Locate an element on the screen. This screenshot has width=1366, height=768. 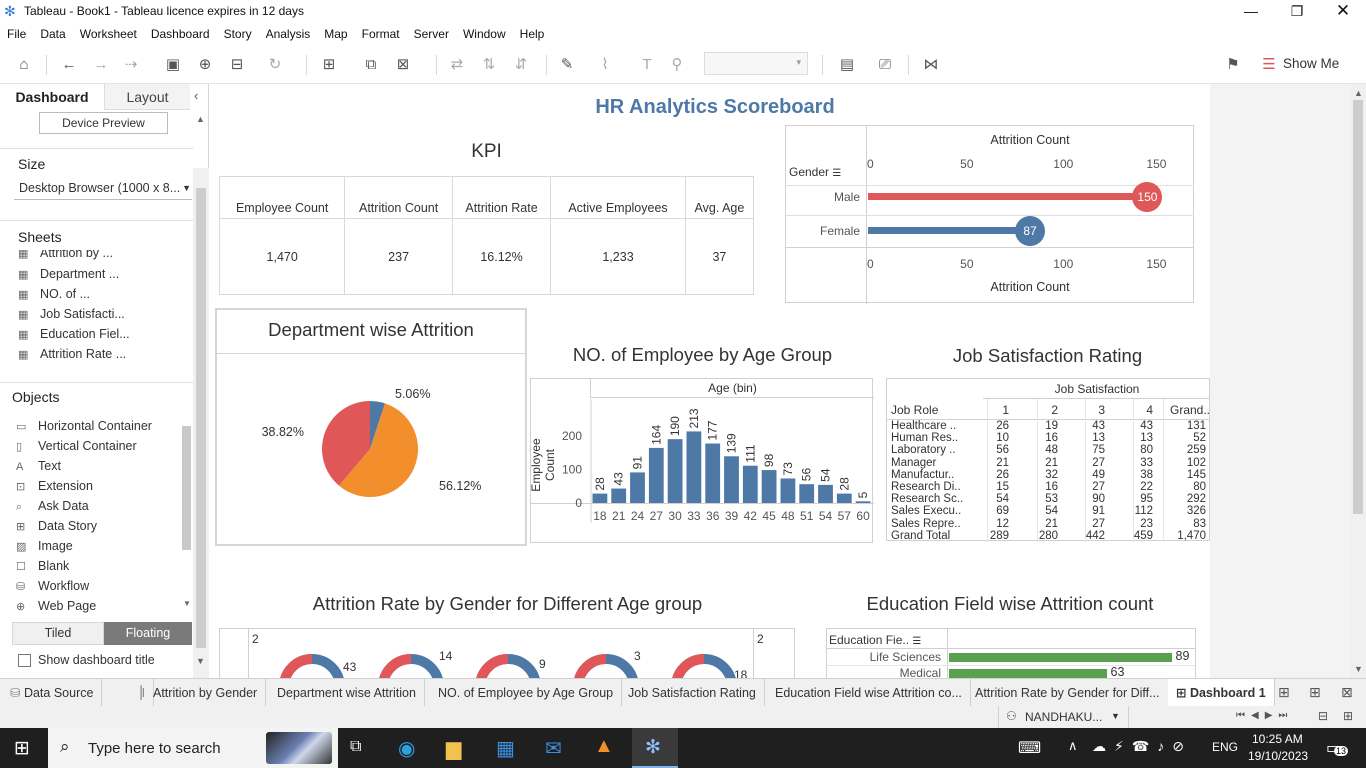
filmstrip-icon: ⊞ is located at coordinates (1348, 716).